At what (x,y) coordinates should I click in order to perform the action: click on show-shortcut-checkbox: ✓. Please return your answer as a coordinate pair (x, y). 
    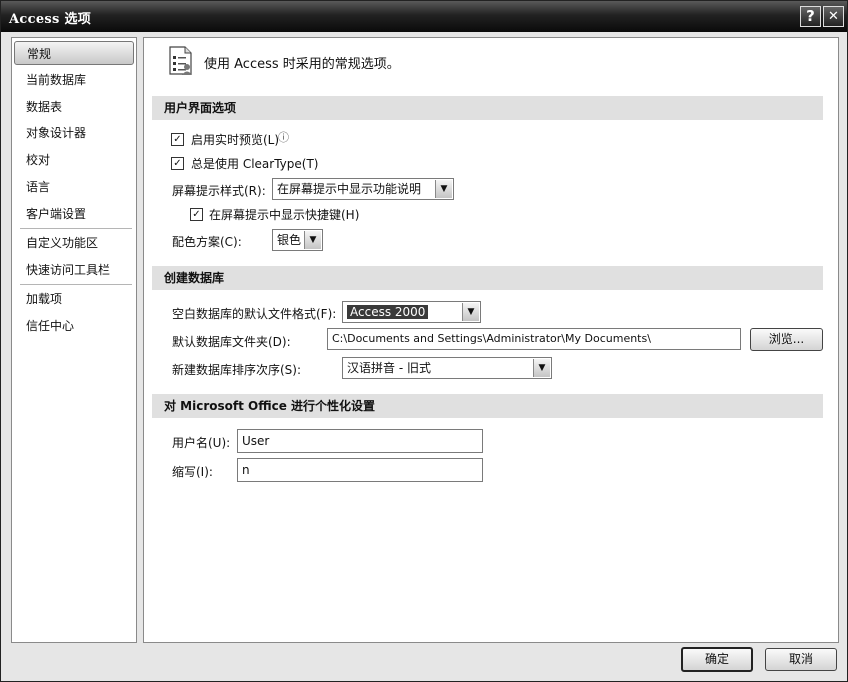
    Looking at the image, I should click on (196, 214).